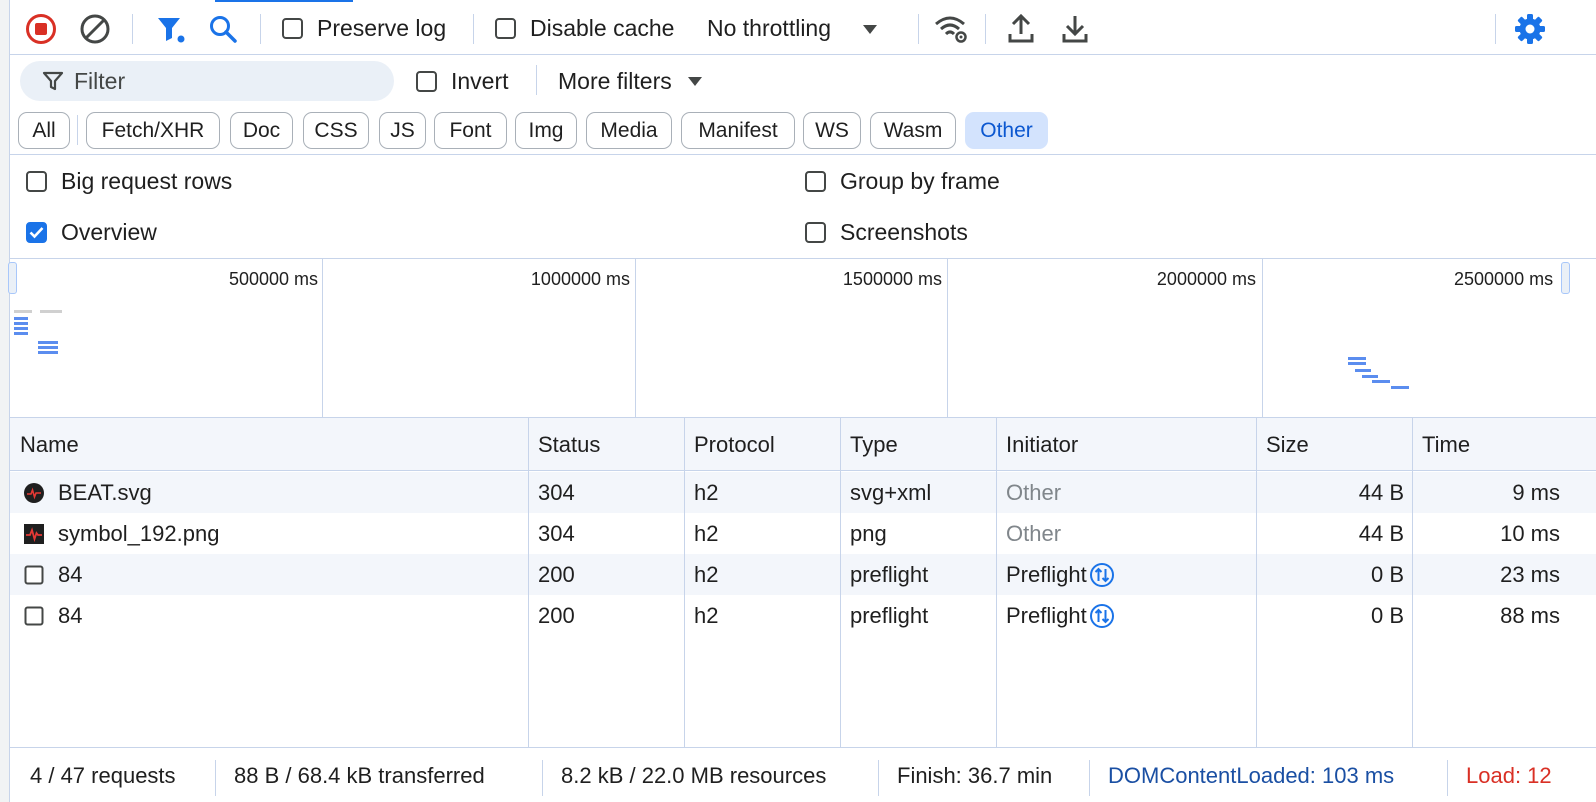  What do you see at coordinates (224, 81) in the screenshot?
I see `filter-input` at bounding box center [224, 81].